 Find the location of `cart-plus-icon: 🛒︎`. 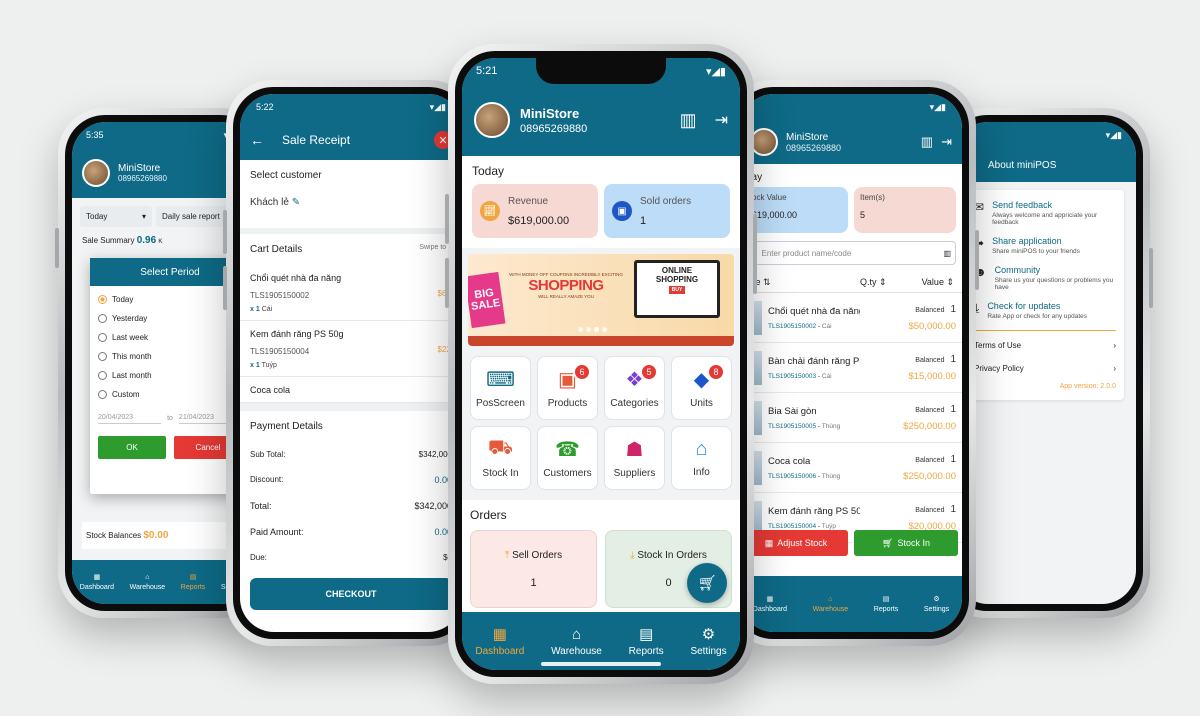

cart-plus-icon: 🛒︎ is located at coordinates (707, 583).